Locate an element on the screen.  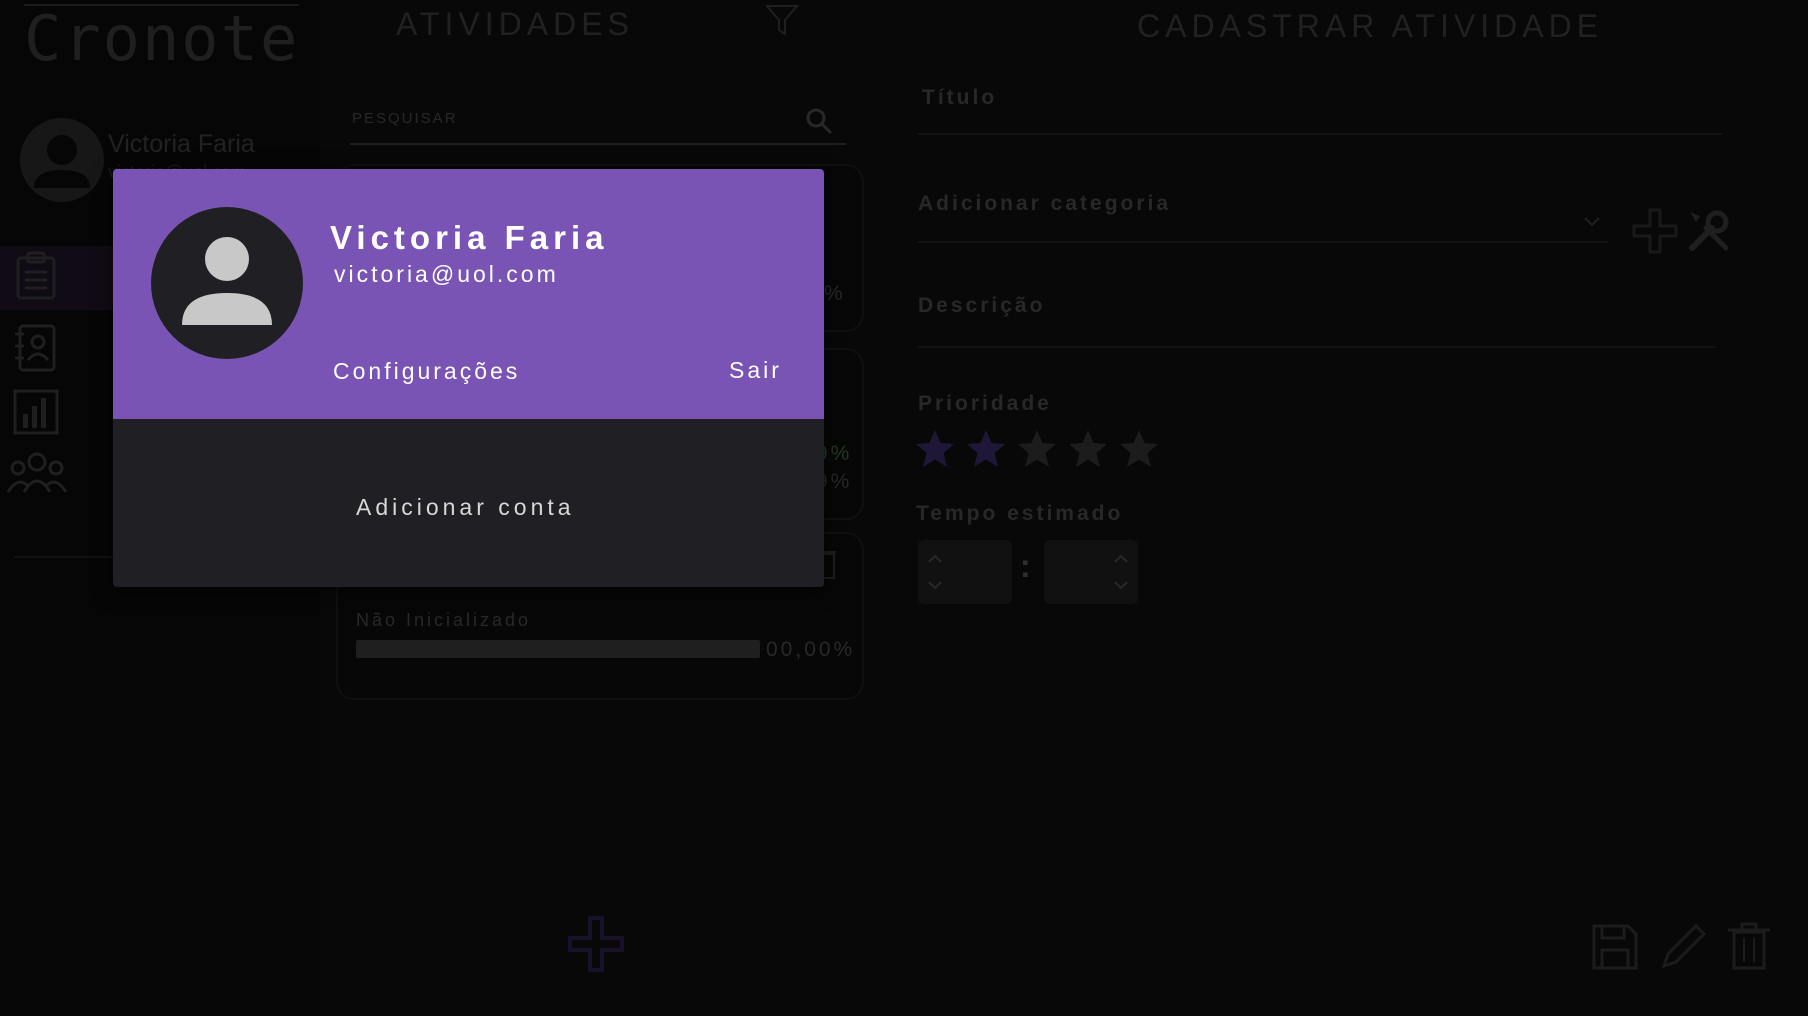
popup-user-email: victoria@uol.com is located at coordinates (446, 274).